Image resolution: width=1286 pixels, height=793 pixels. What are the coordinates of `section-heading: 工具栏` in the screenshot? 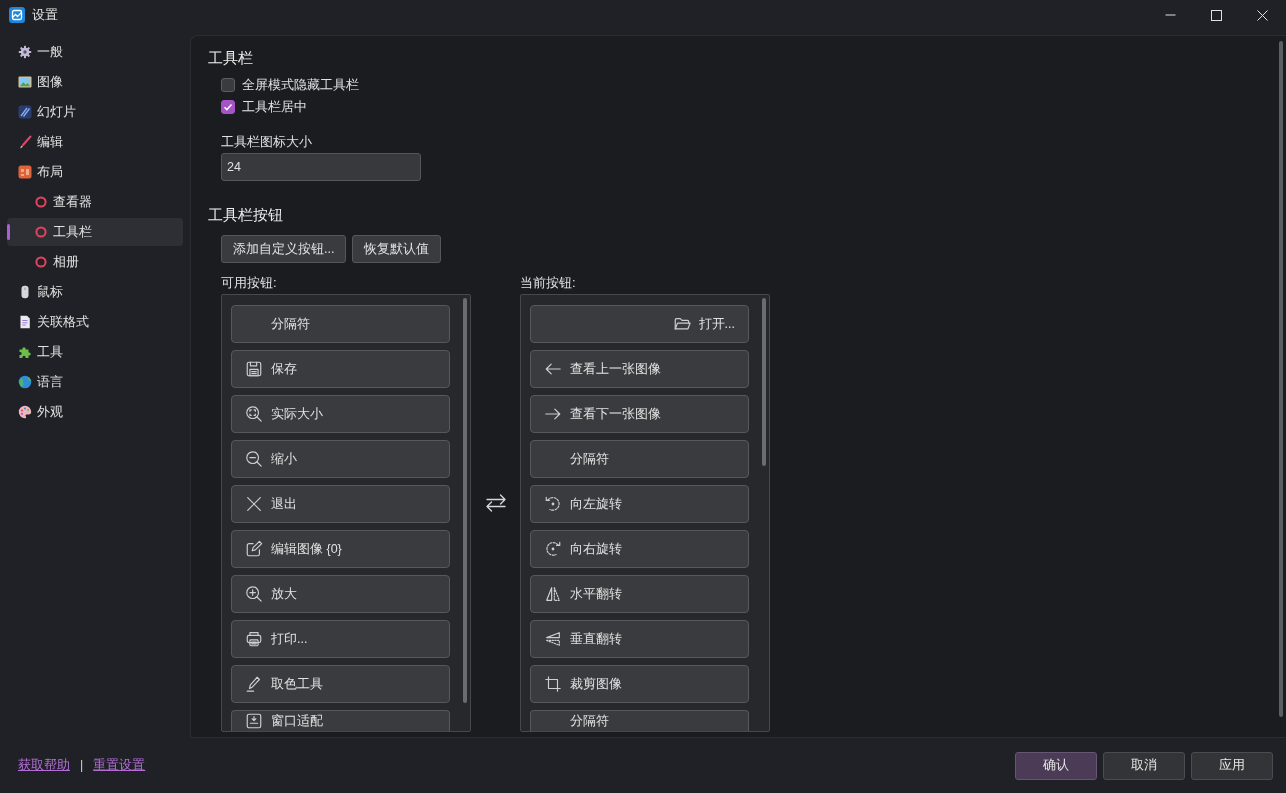 It's located at (231, 58).